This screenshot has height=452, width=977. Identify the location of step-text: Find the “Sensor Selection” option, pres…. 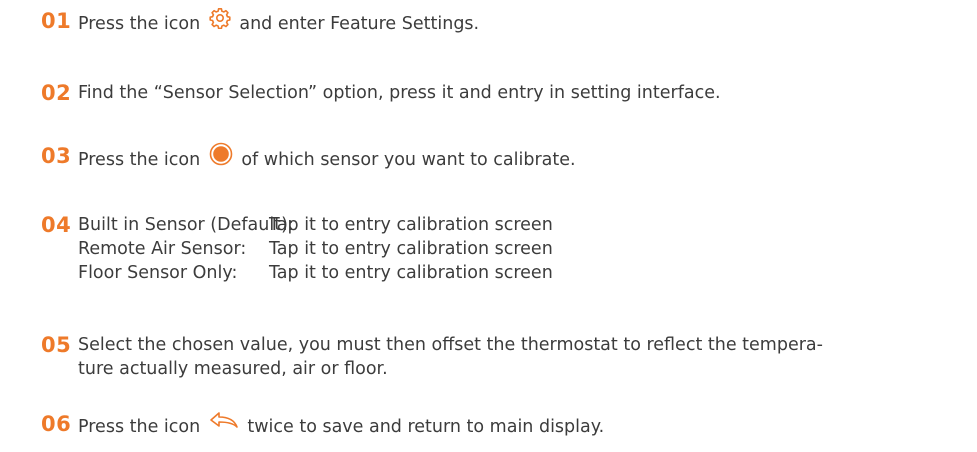
(399, 93).